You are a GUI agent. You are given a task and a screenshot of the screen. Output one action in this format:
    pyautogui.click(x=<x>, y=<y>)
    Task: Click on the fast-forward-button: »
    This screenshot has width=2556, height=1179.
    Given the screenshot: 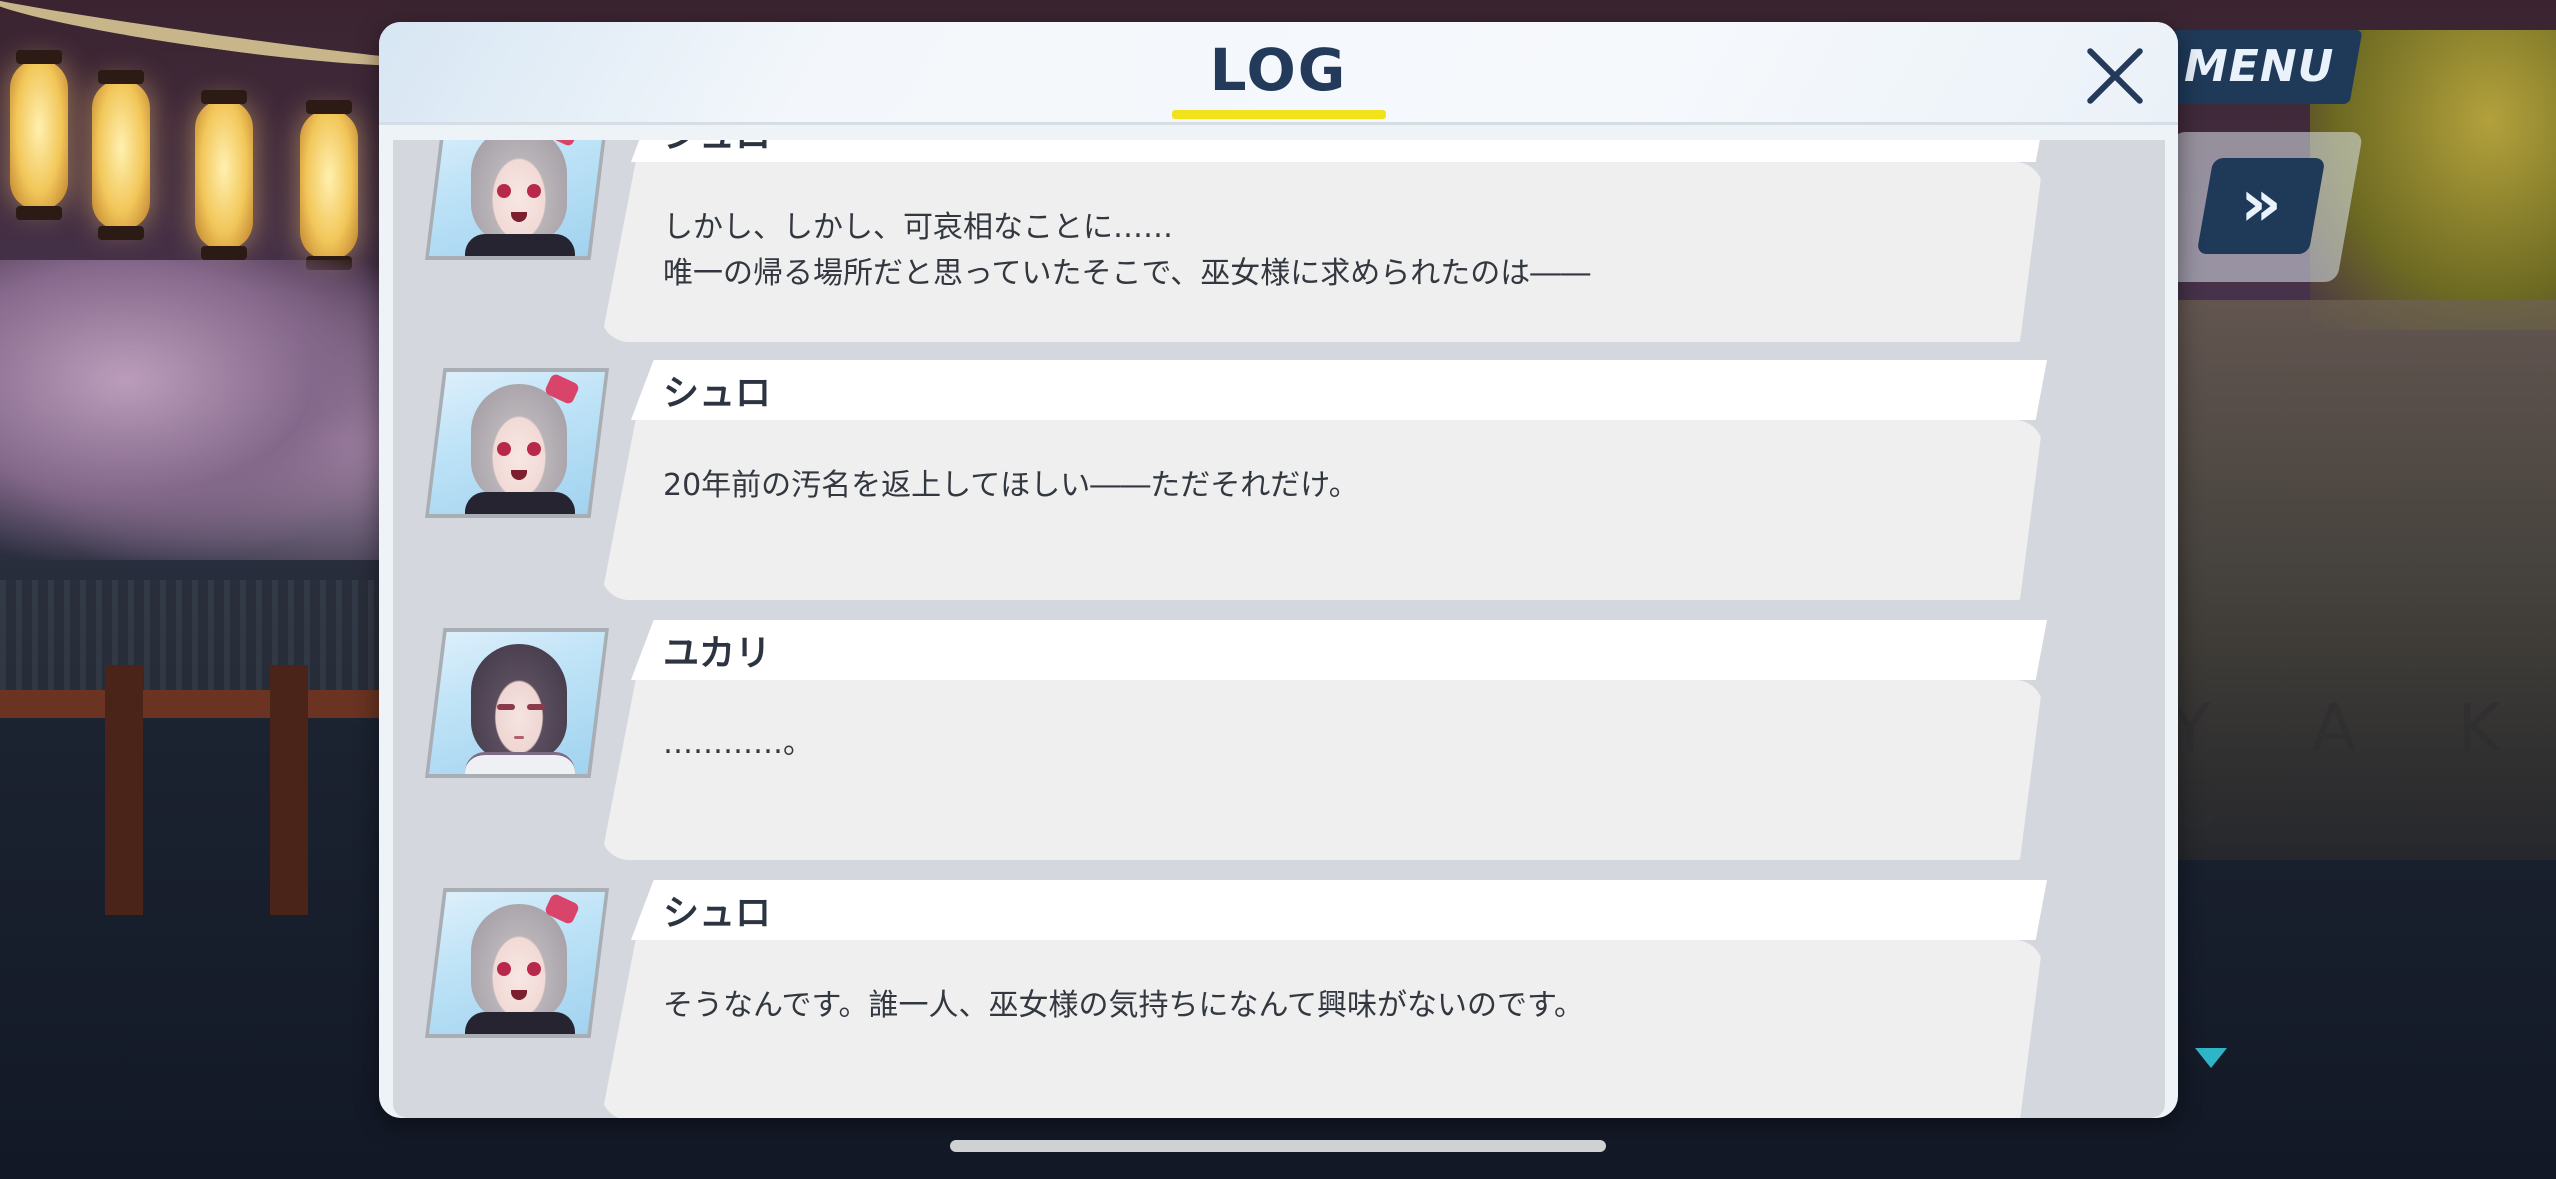 What is the action you would take?
    pyautogui.click(x=2261, y=206)
    